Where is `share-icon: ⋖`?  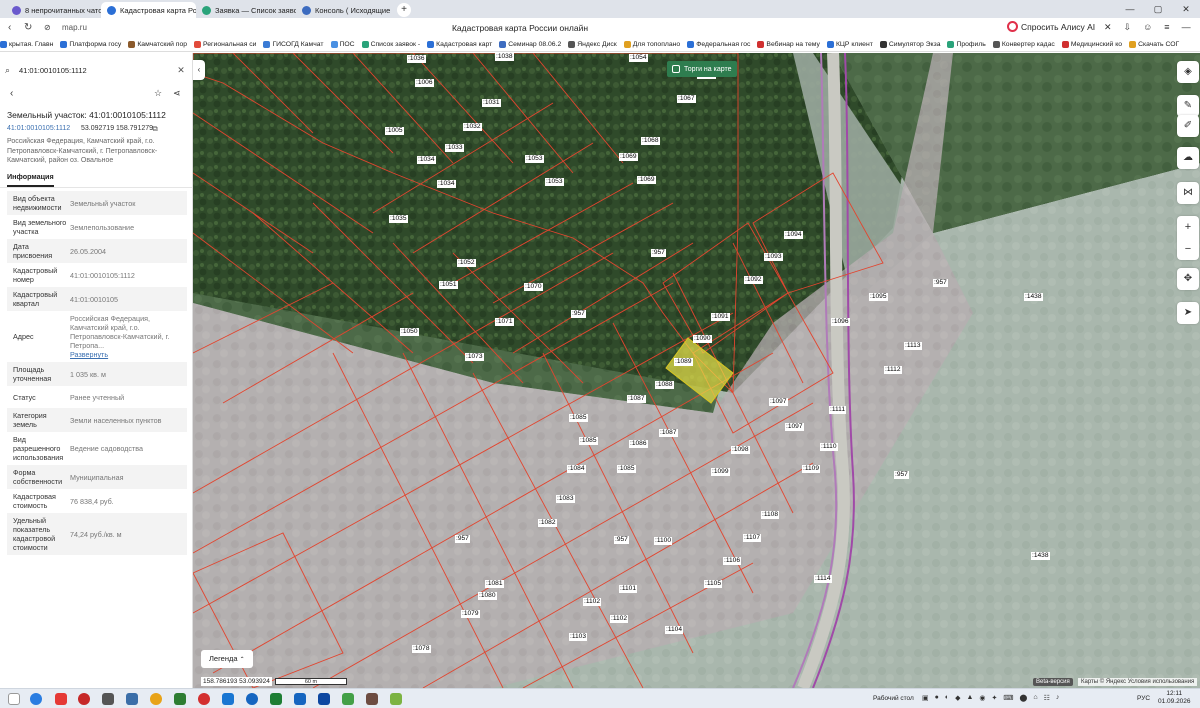 share-icon: ⋖ is located at coordinates (177, 93).